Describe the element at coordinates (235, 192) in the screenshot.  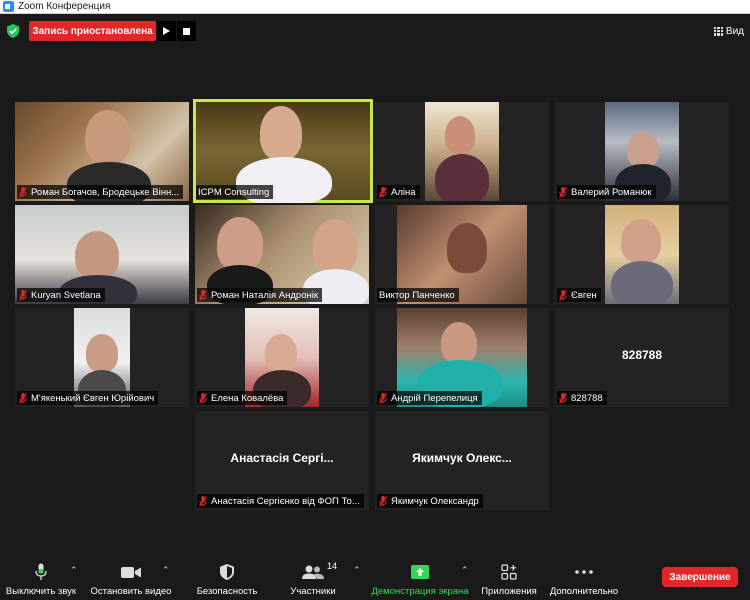
I see `participant-name-label: ICPM Consulting` at that location.